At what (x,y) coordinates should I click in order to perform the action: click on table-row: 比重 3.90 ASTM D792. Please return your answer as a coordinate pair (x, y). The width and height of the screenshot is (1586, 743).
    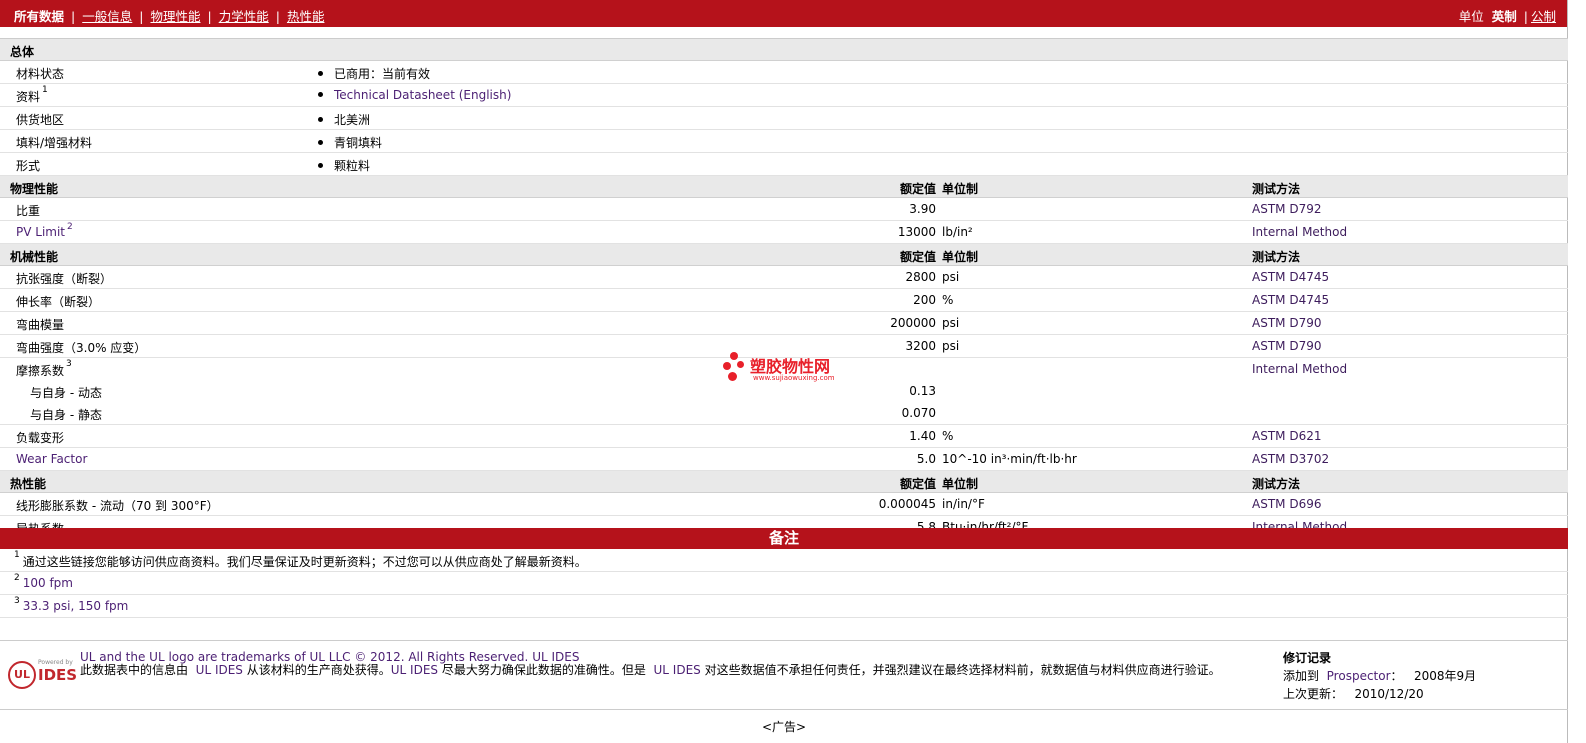
    Looking at the image, I should click on (784, 209).